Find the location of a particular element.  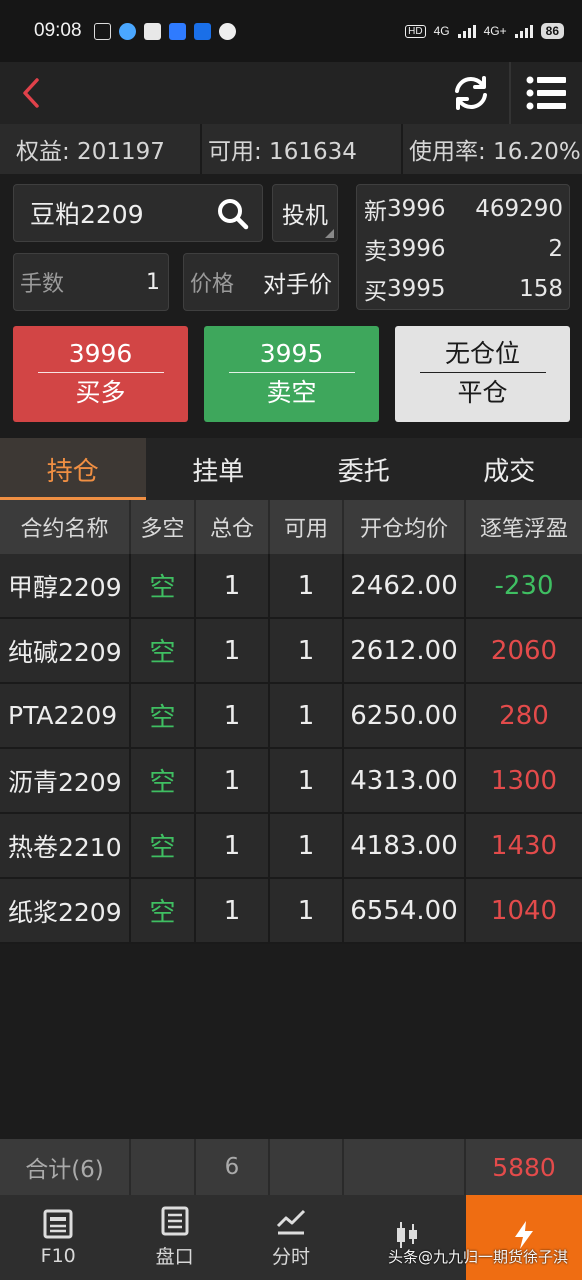

tab-pending-orders: 挂单 is located at coordinates (219, 469).